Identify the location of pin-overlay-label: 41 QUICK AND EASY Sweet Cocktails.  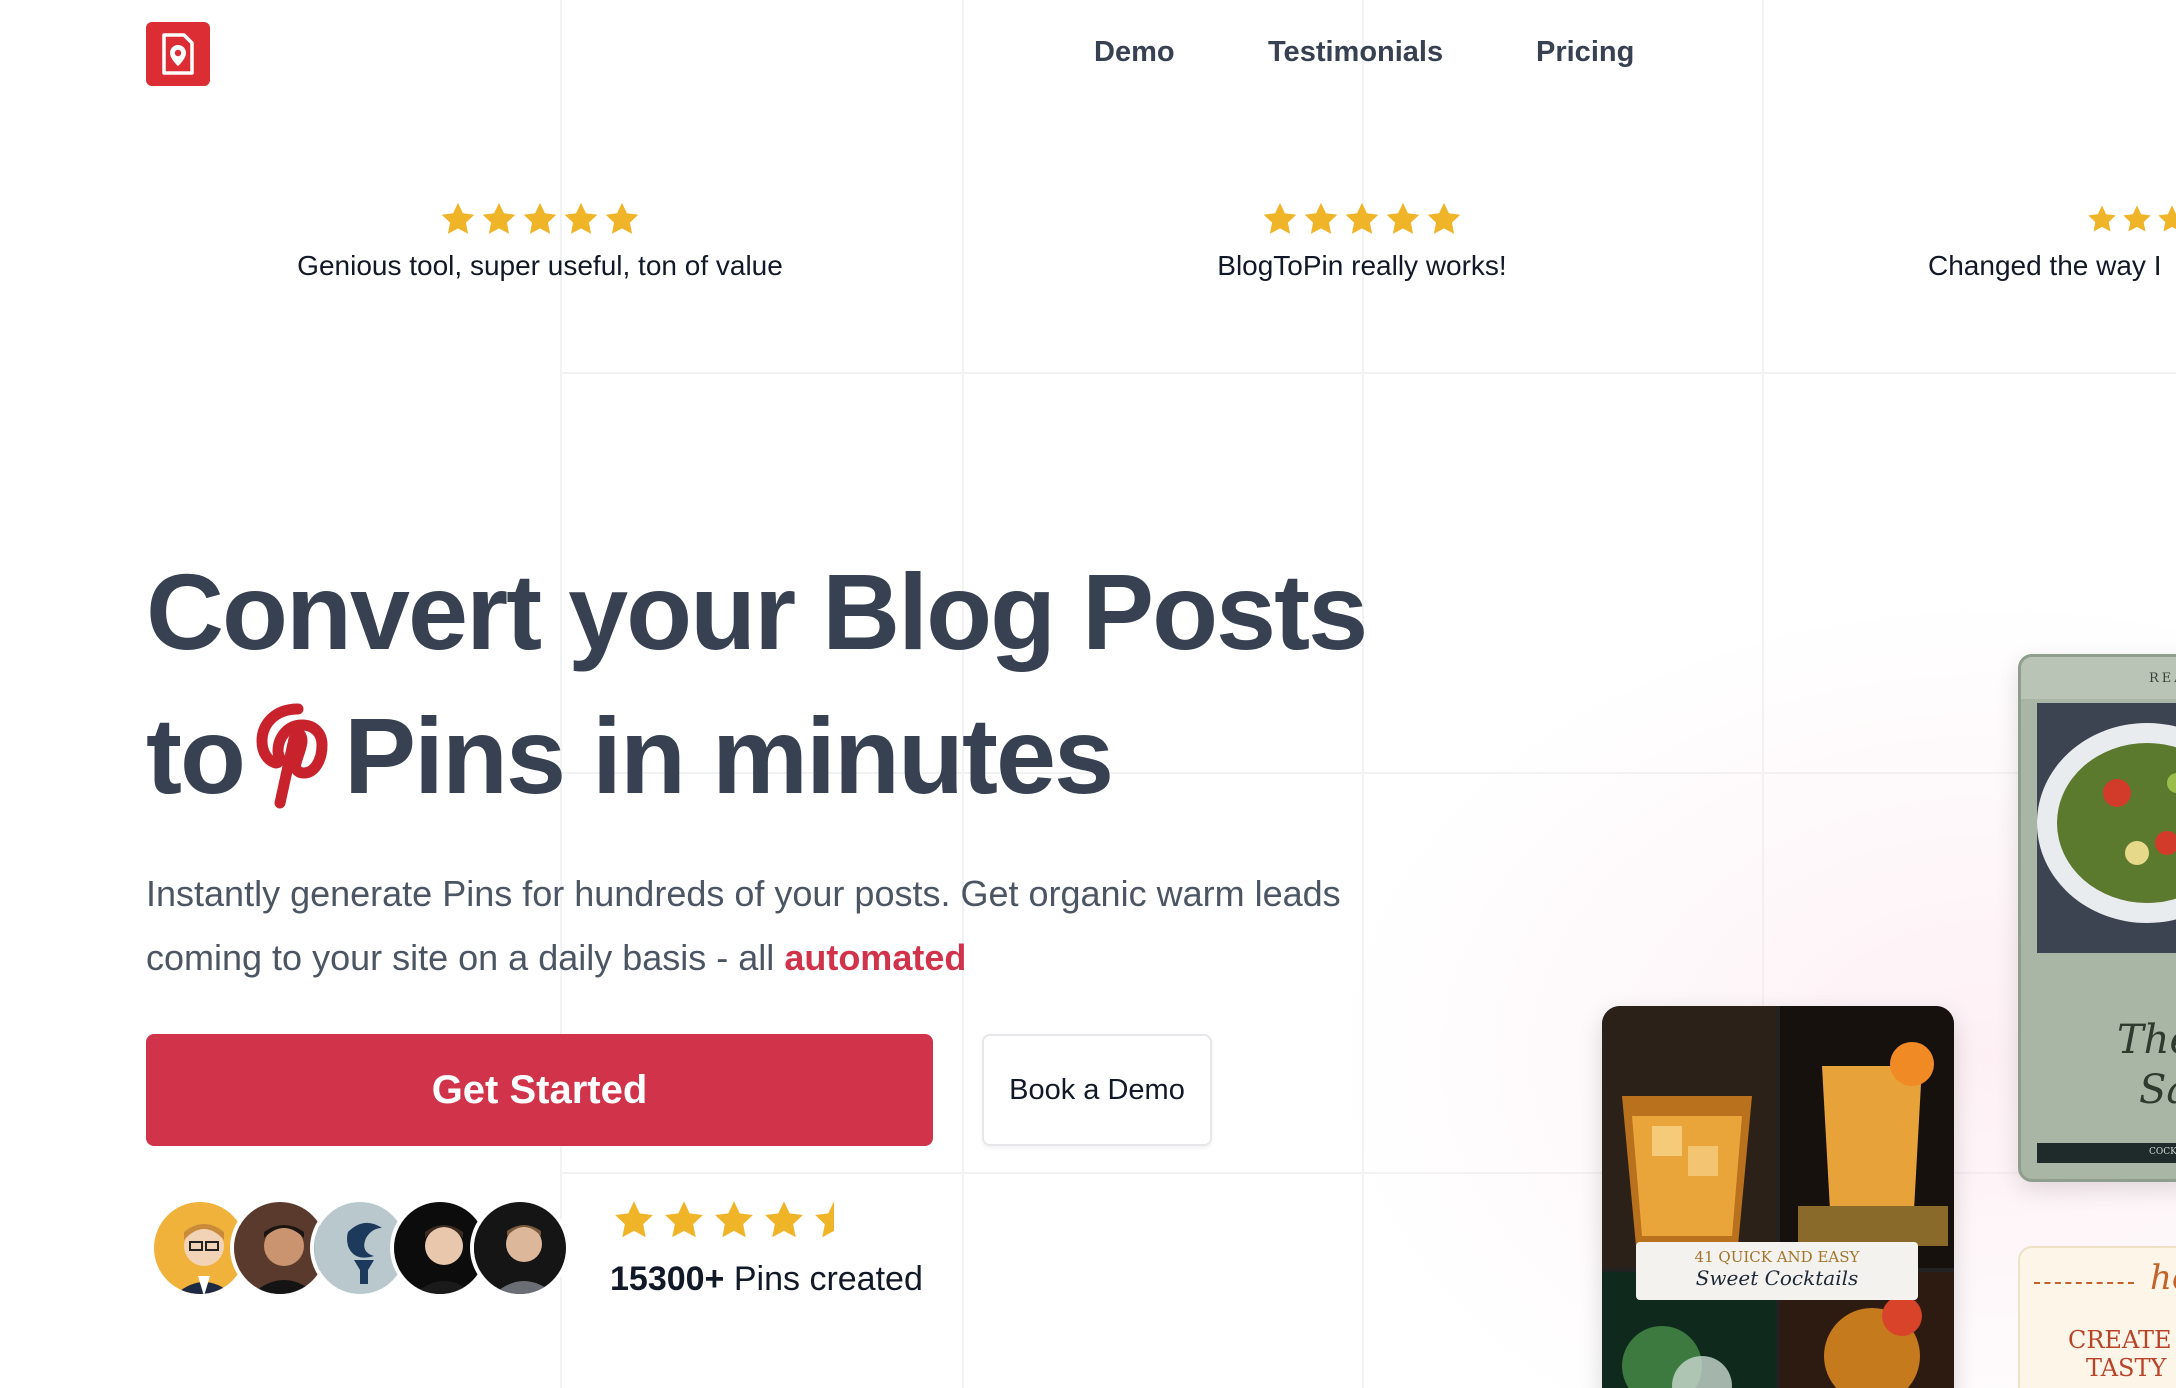
(1777, 1271).